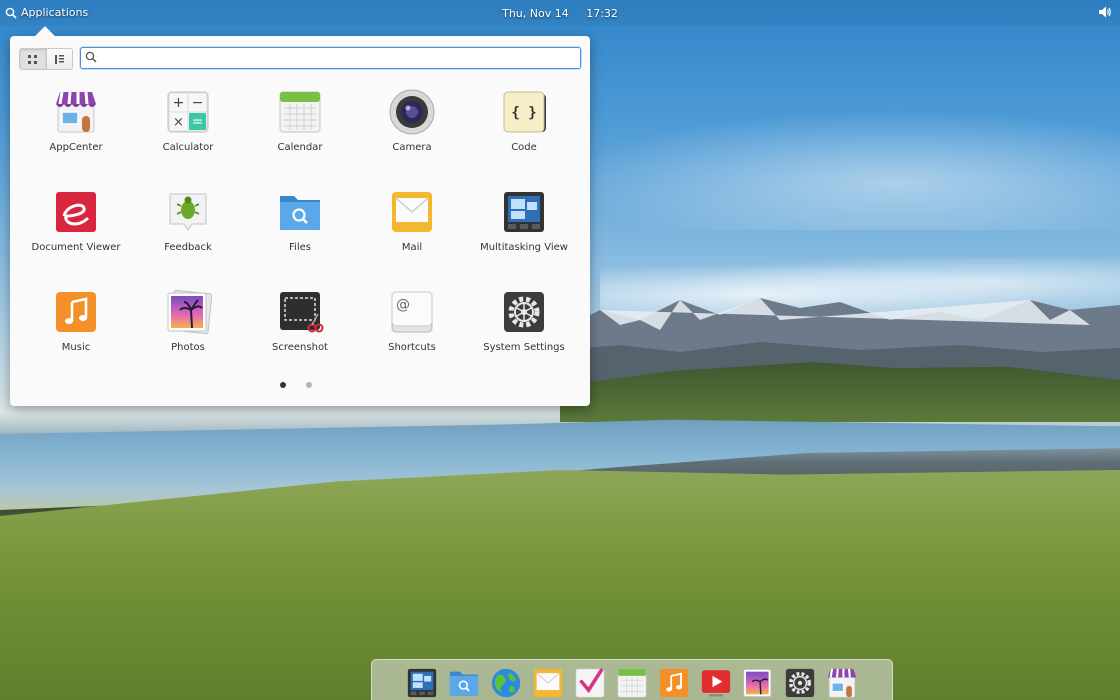 The image size is (1120, 700). I want to click on app-screenshot: Screenshot, so click(300, 336).